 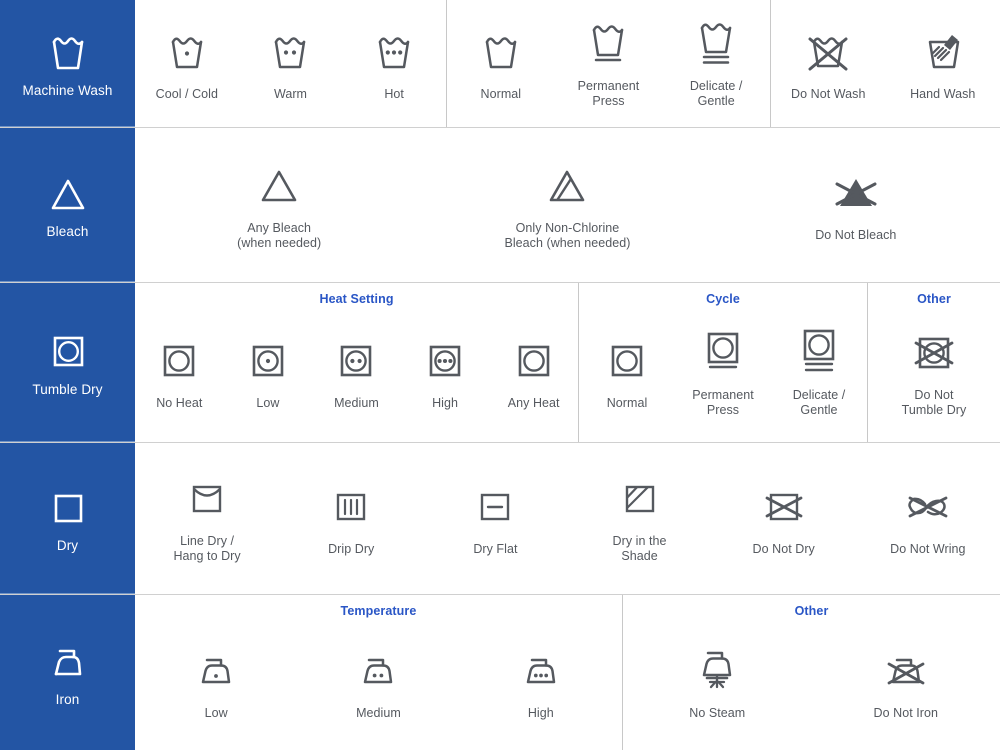 What do you see at coordinates (67, 518) in the screenshot?
I see `category-dry: Dry` at bounding box center [67, 518].